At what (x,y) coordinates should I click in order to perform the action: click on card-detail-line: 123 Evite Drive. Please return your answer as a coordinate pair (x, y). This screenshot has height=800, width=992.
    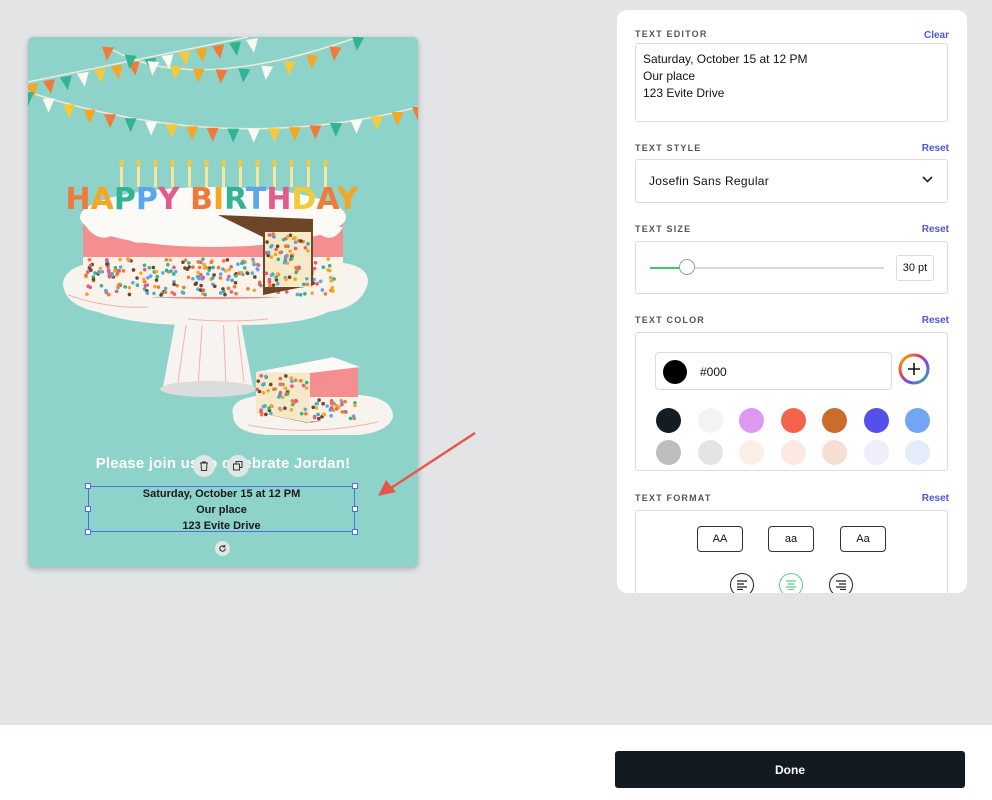
    Looking at the image, I should click on (221, 526).